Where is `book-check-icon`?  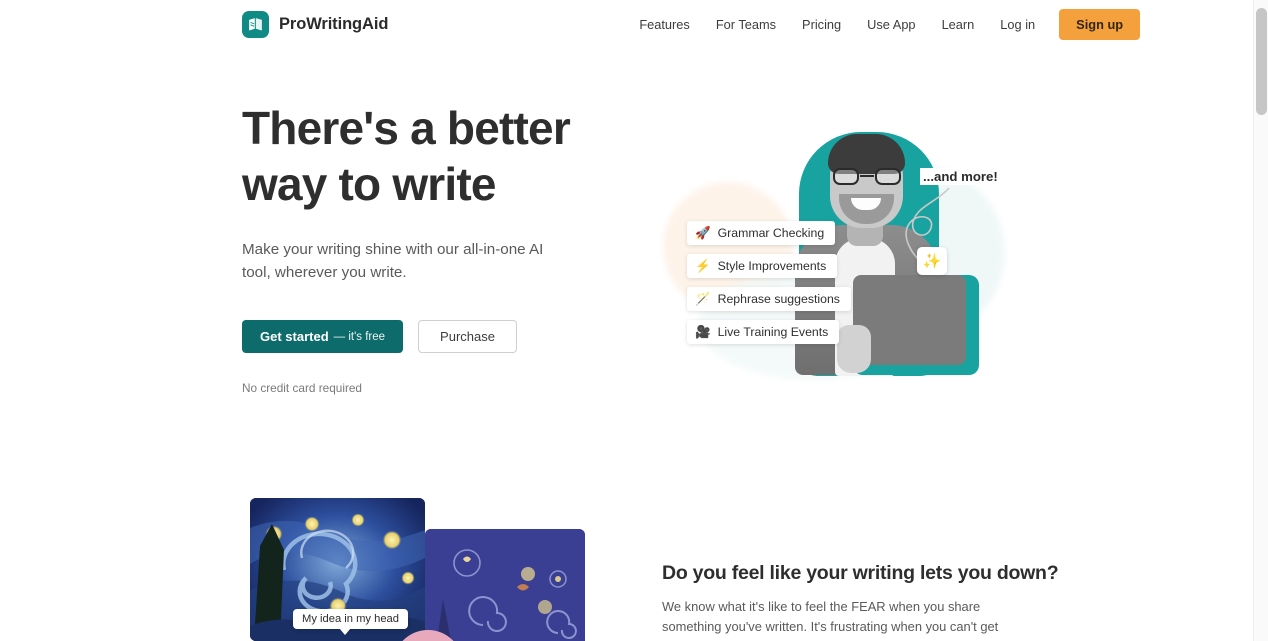
book-check-icon is located at coordinates (255, 24).